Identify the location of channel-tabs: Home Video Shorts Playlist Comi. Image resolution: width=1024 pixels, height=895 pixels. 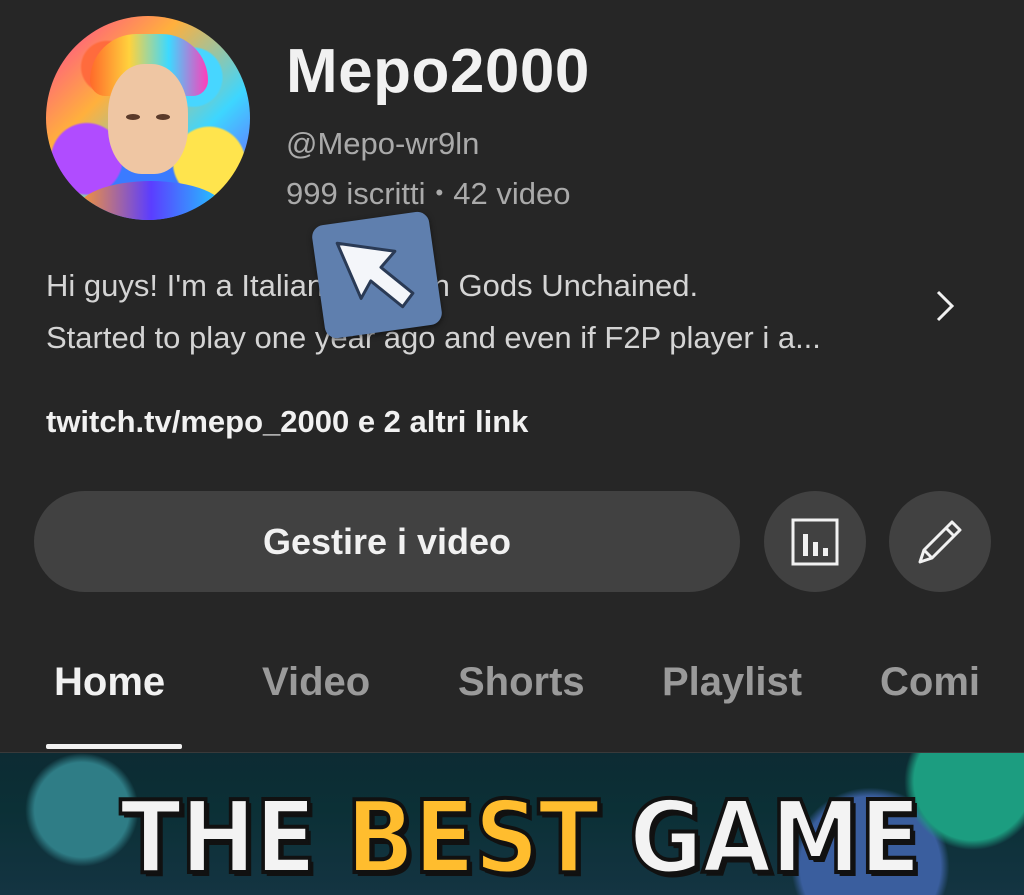
(512, 700).